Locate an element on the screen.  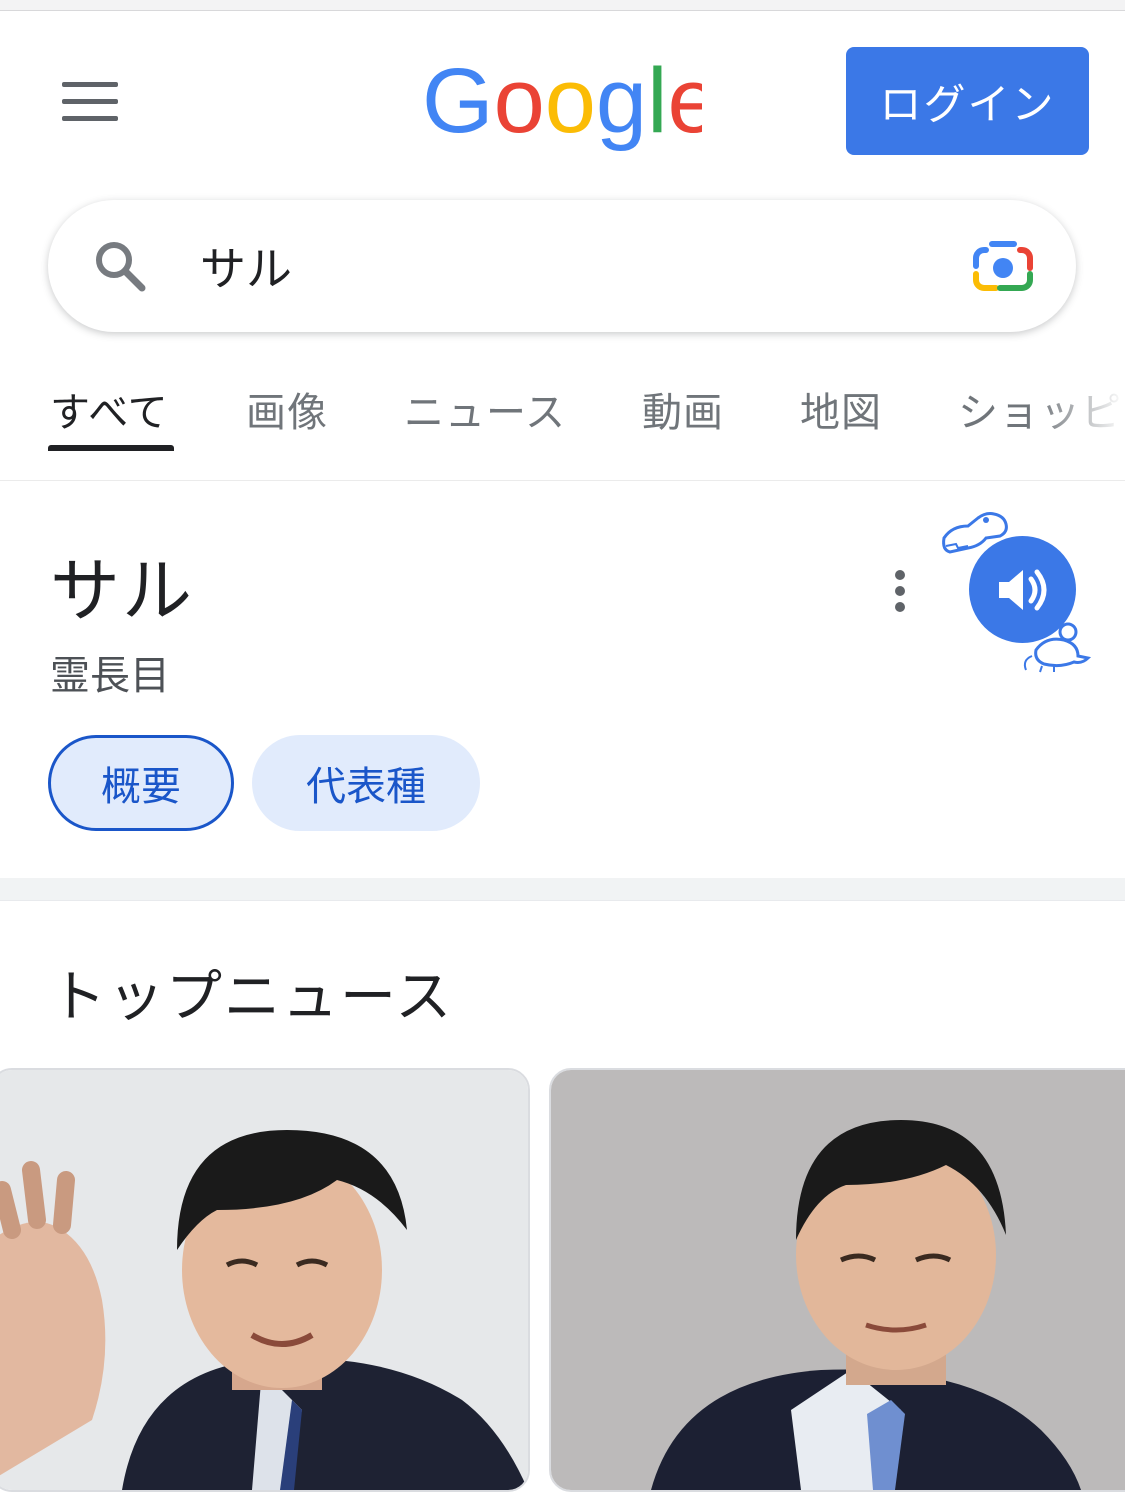
pronunciation-widget is located at coordinates (1023, 590).